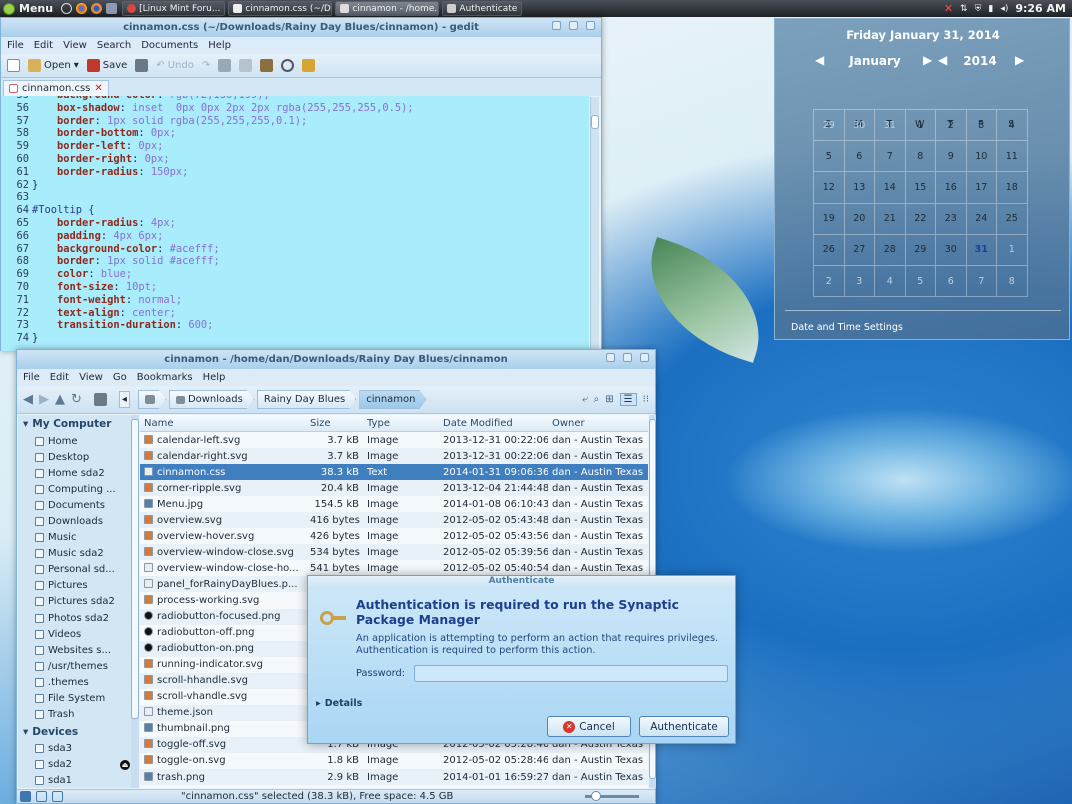 The image size is (1072, 804). What do you see at coordinates (56, 88) in the screenshot?
I see `document-tab: cinnamon.css ✕` at bounding box center [56, 88].